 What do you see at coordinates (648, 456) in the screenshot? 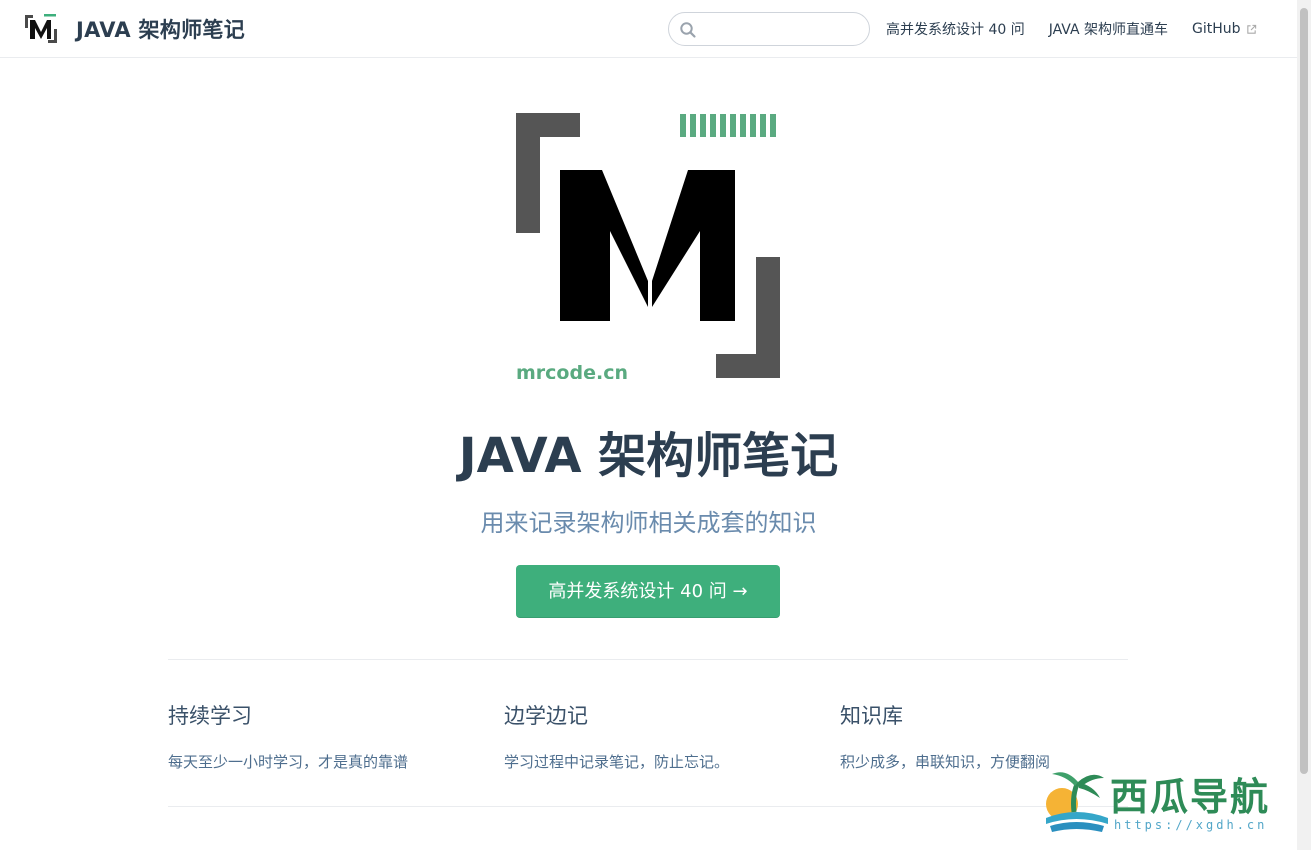
I see `hero-title: JAVA 架构师笔记` at bounding box center [648, 456].